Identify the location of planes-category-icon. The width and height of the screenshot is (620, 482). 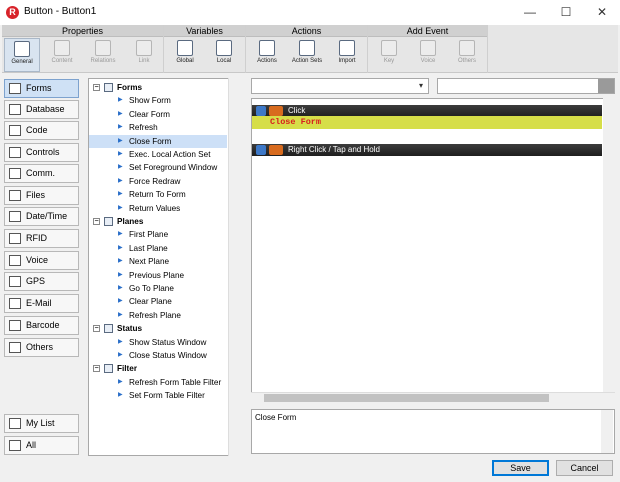
(108, 221).